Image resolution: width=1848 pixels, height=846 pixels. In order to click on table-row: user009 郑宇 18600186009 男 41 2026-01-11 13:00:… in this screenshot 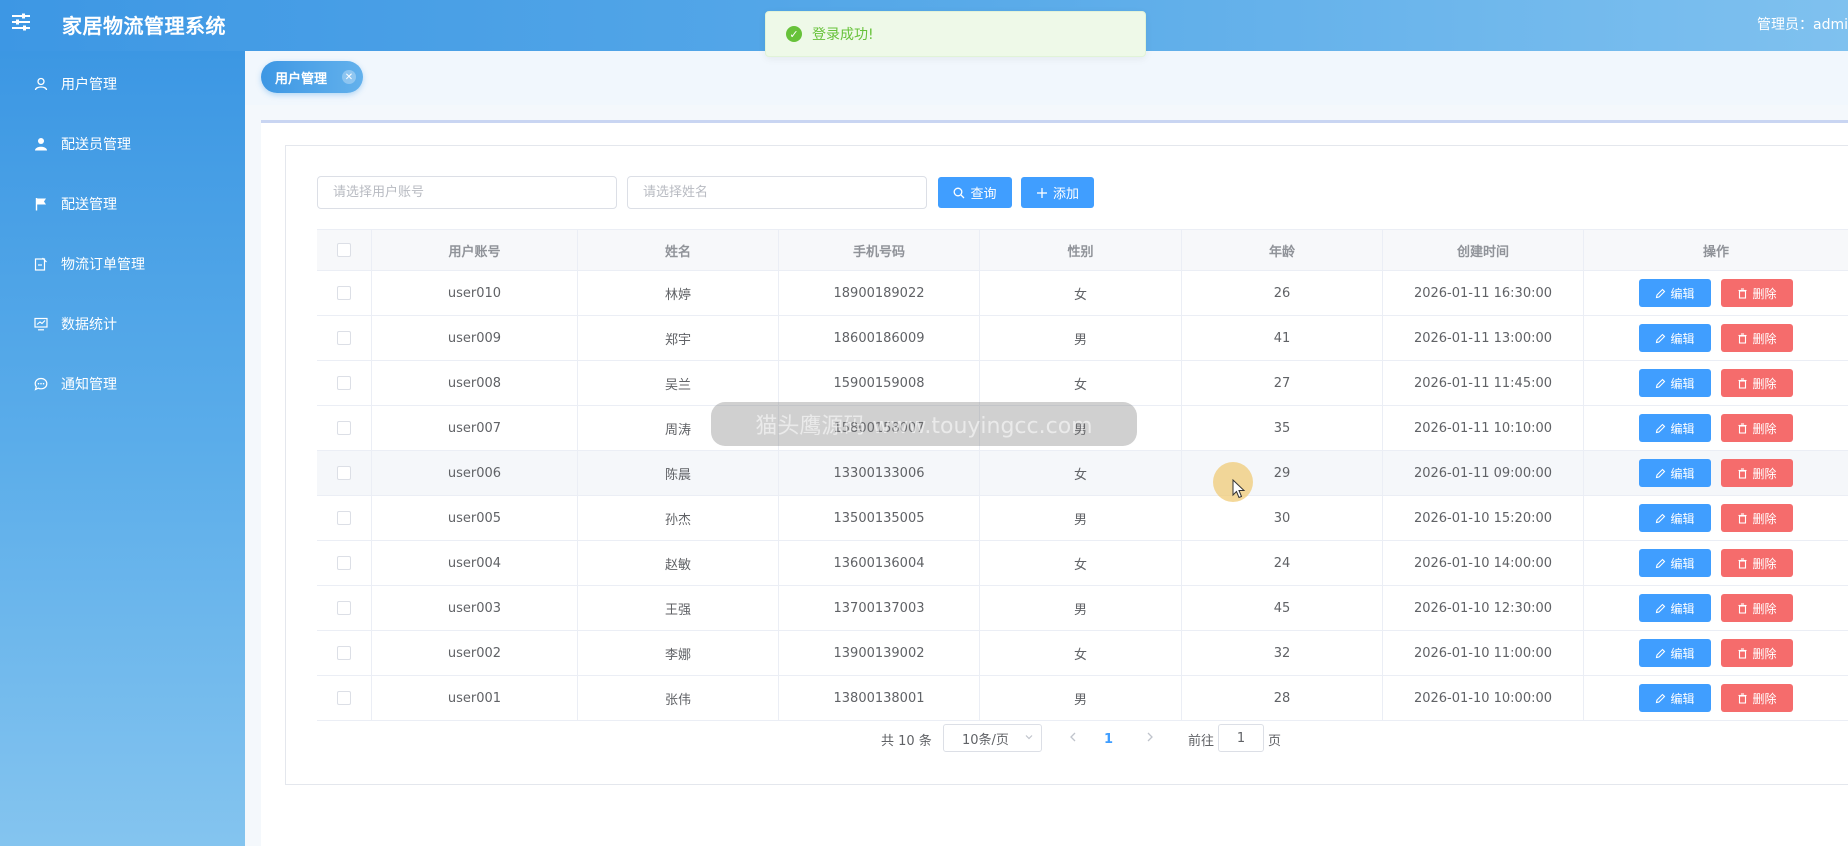, I will do `click(1082, 338)`.